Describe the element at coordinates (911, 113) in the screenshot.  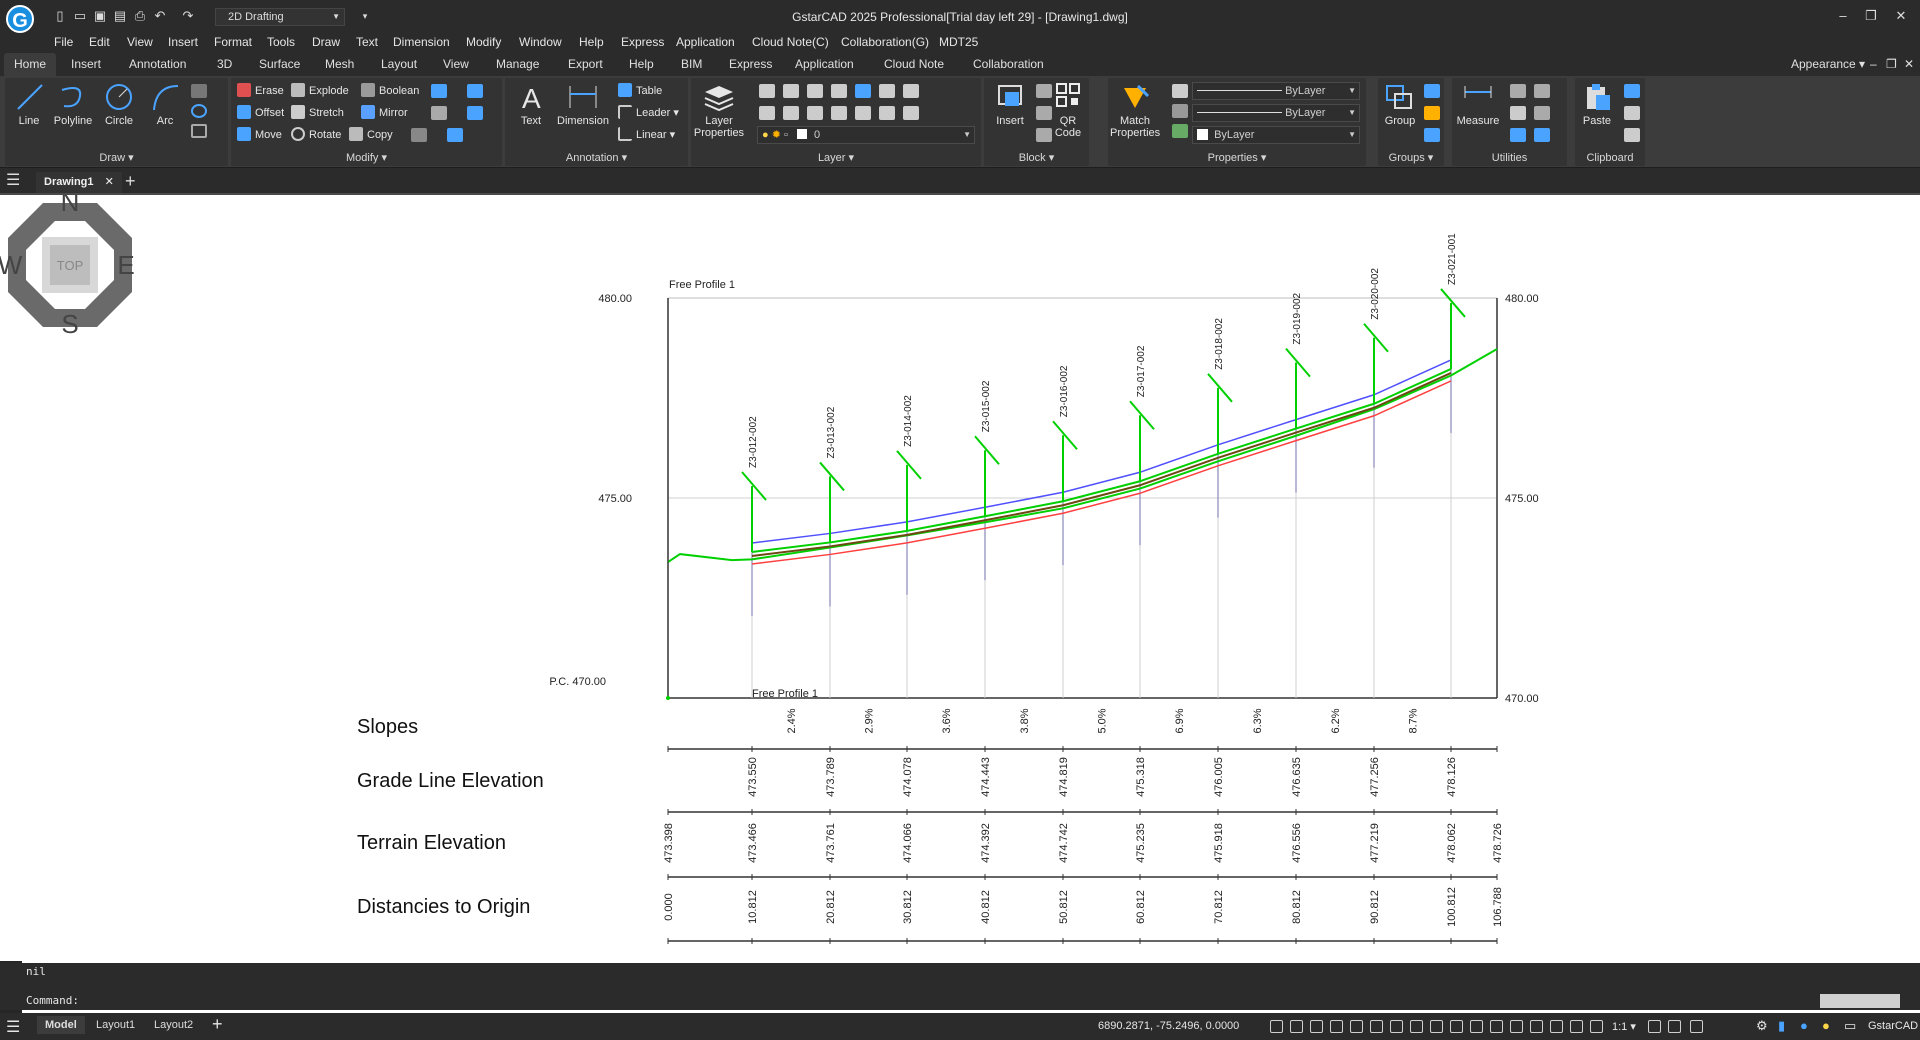
I see `layer-tool-14-icon` at that location.